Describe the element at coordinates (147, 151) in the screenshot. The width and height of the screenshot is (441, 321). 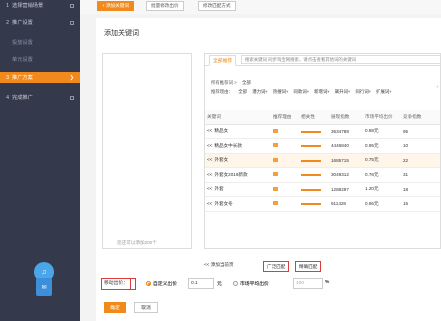
I see `selected-keywords-box: 您还可以添加200个` at that location.